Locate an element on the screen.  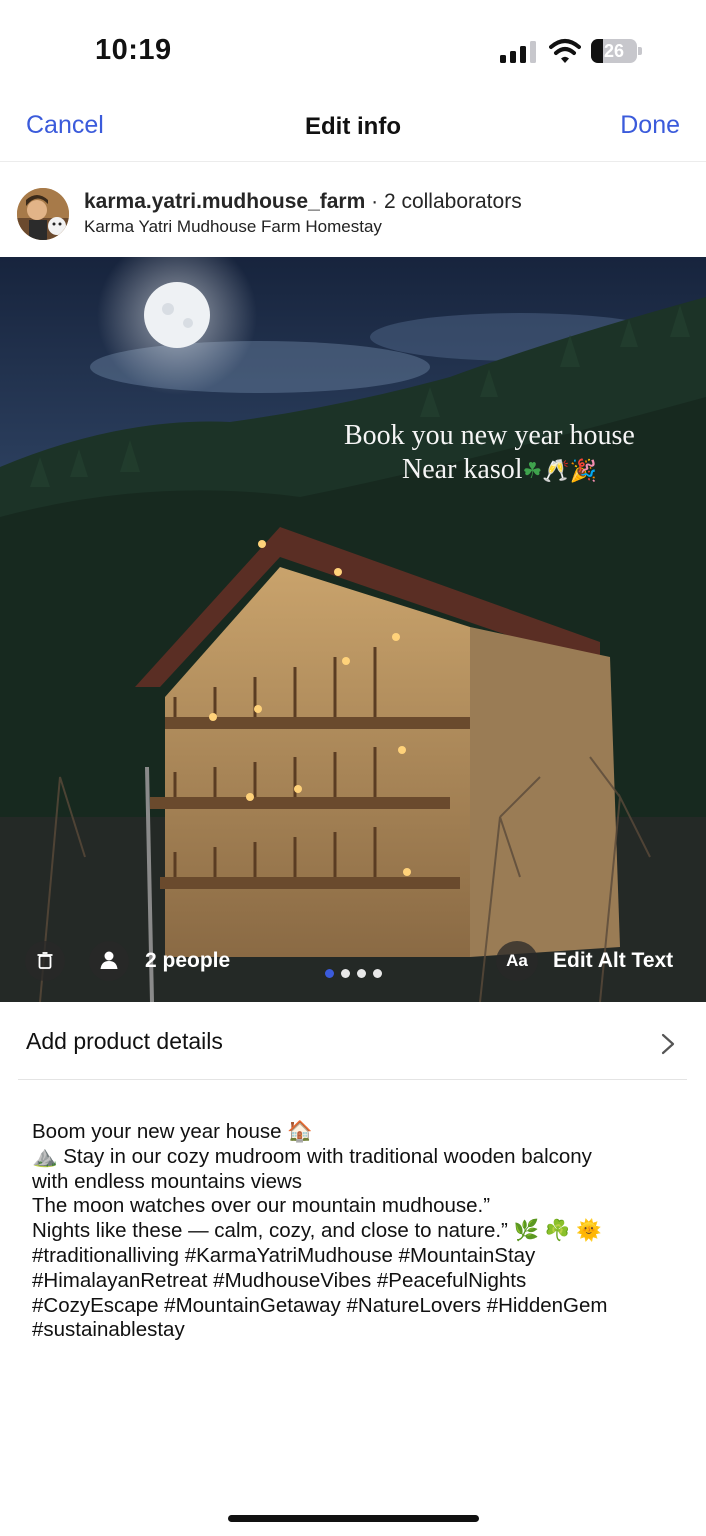
caption-line: #sustainablestay is located at coordinates (108, 1330).